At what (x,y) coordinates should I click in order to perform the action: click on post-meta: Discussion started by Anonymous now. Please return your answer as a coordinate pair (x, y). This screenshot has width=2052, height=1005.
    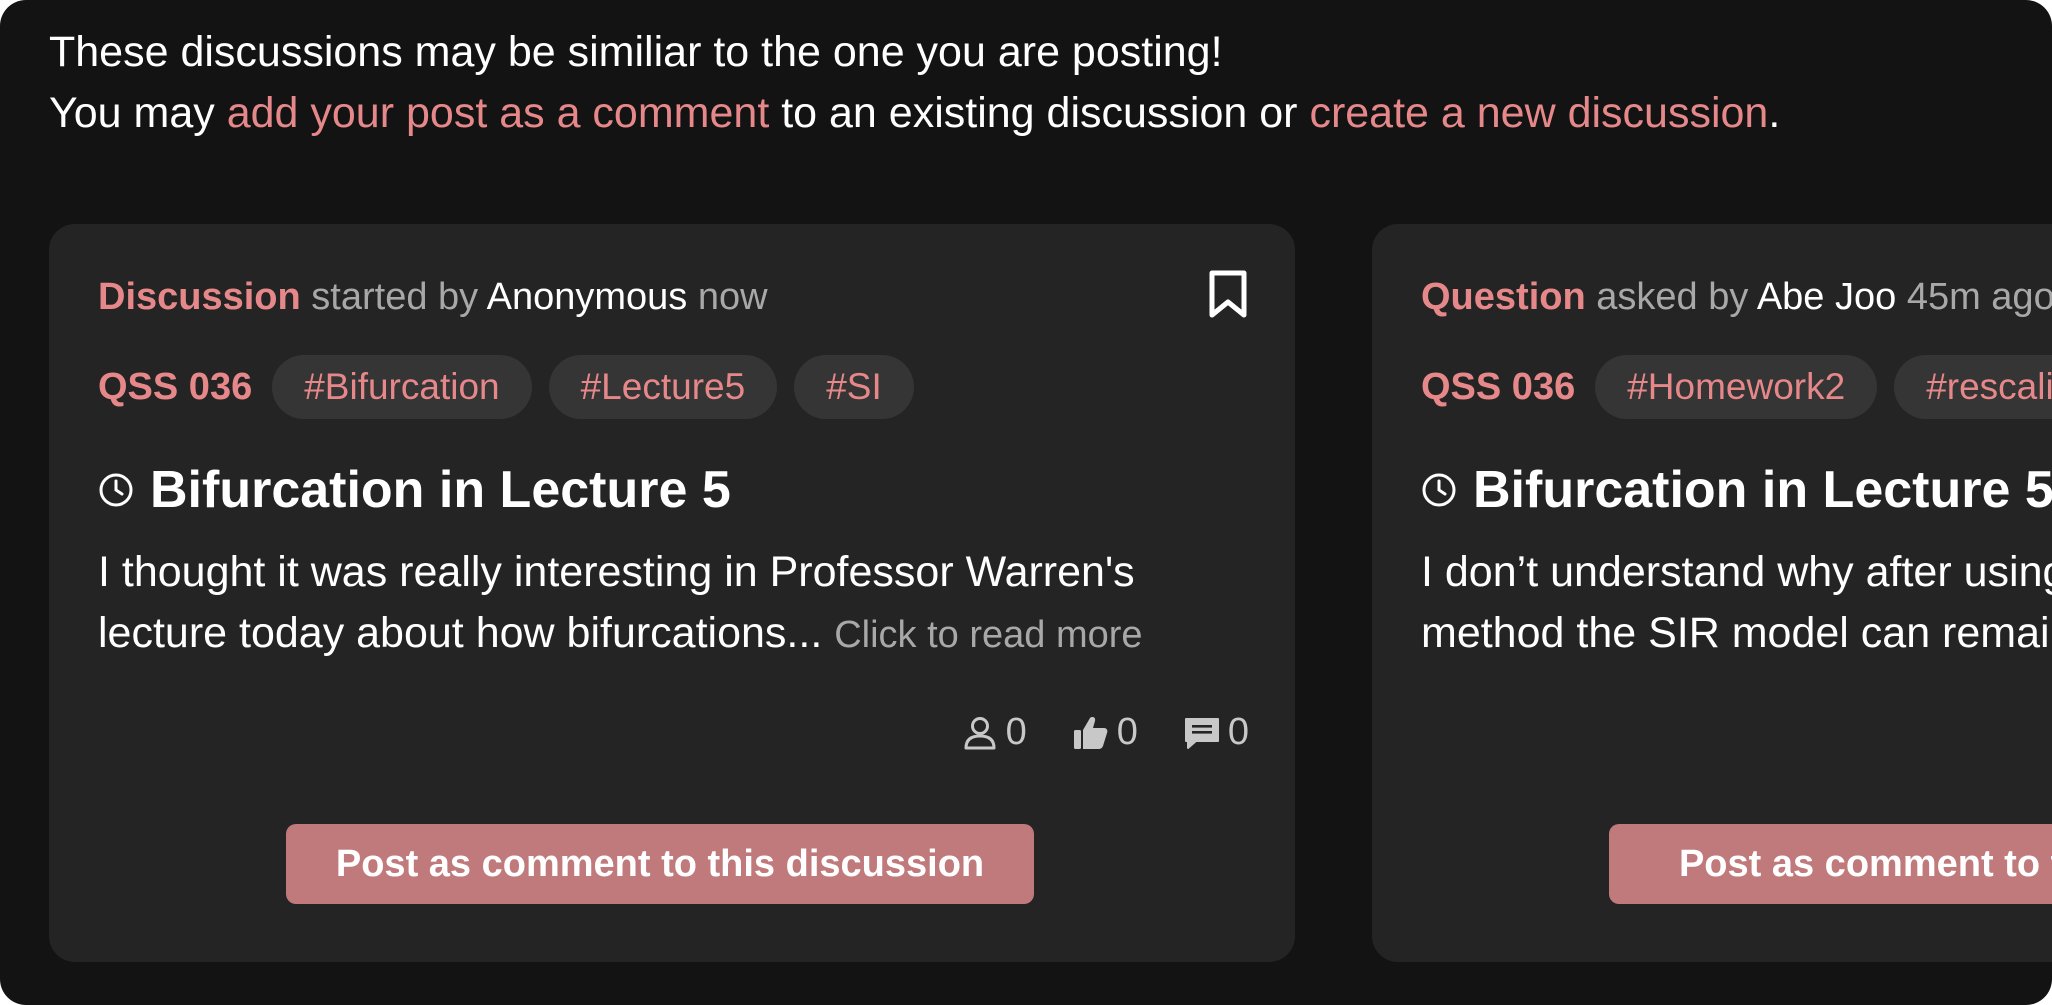
    Looking at the image, I should click on (433, 297).